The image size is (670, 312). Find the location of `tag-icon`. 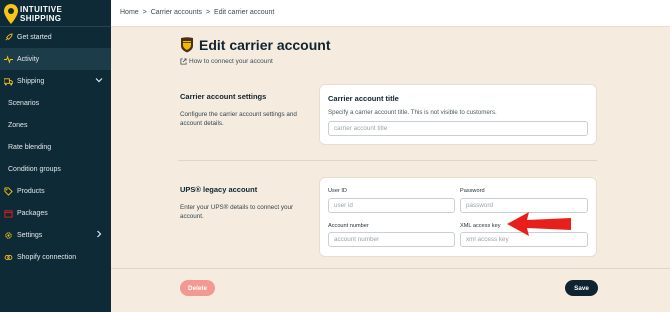

tag-icon is located at coordinates (8, 191).